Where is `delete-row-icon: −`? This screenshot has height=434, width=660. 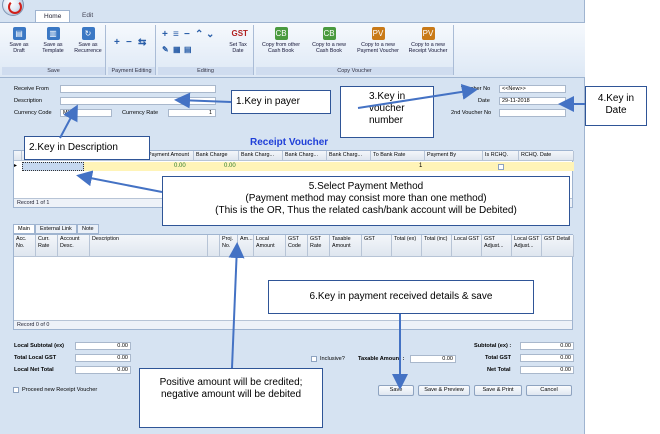
delete-row-icon: − is located at coordinates (187, 34).